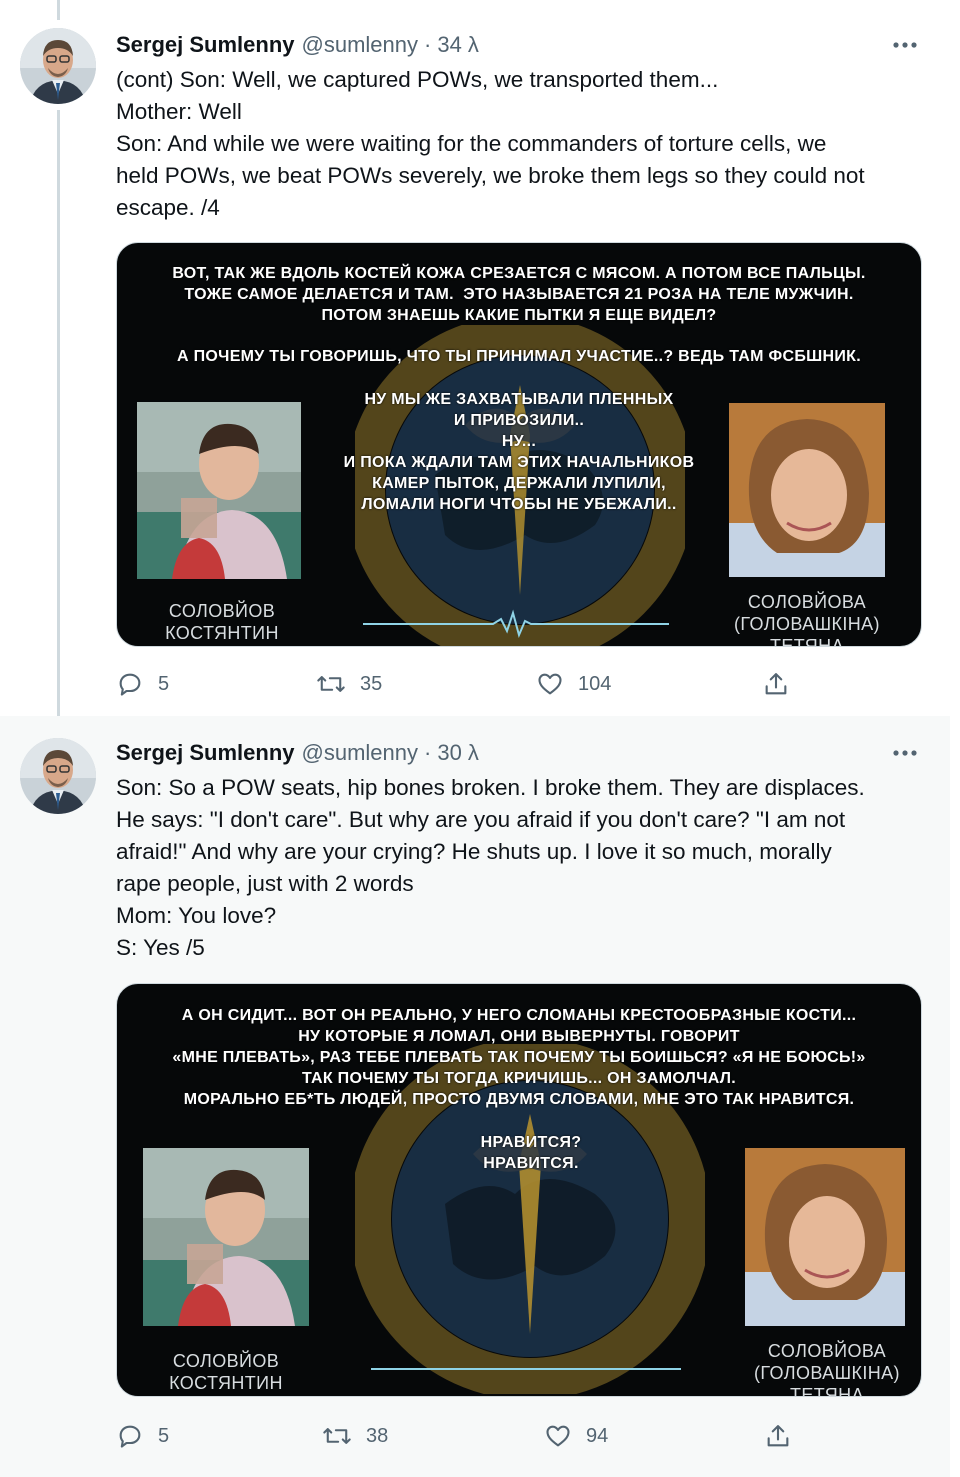 This screenshot has height=1477, width=960. I want to click on like-count: 94, so click(597, 1435).